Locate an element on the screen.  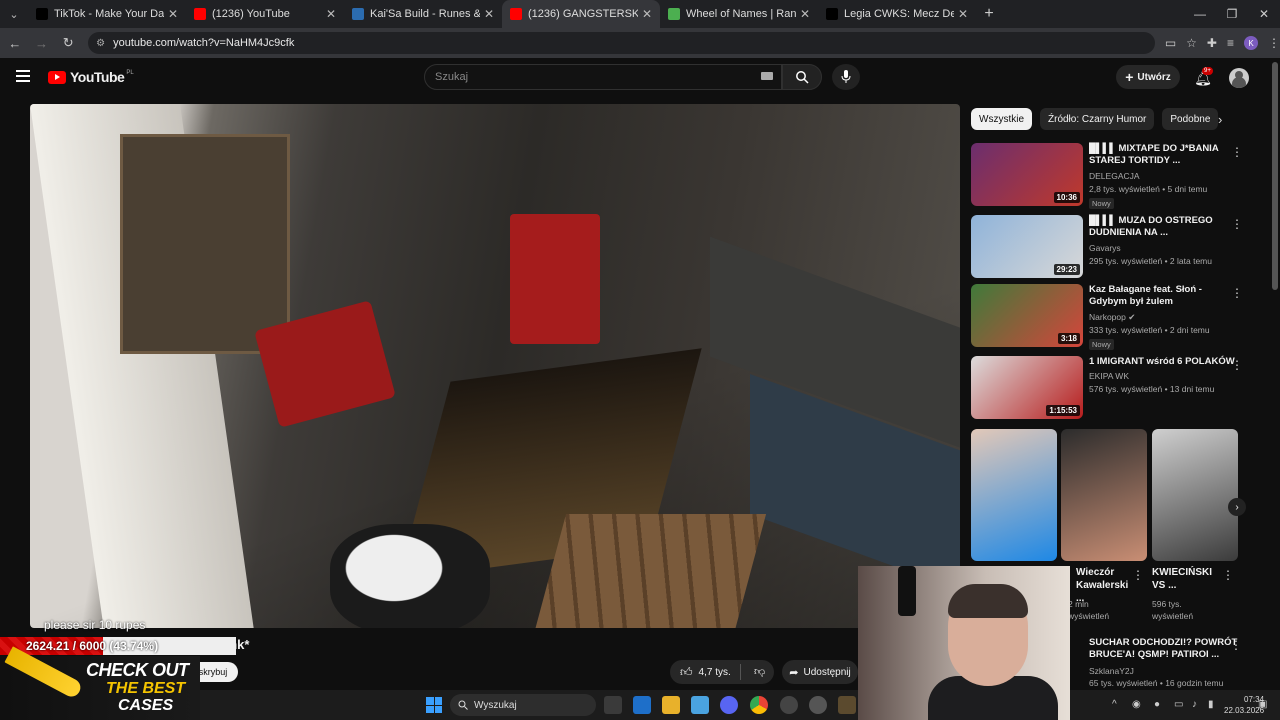
filter-chip: Źródło: Czarny Humor is located at coordinates (1097, 119).